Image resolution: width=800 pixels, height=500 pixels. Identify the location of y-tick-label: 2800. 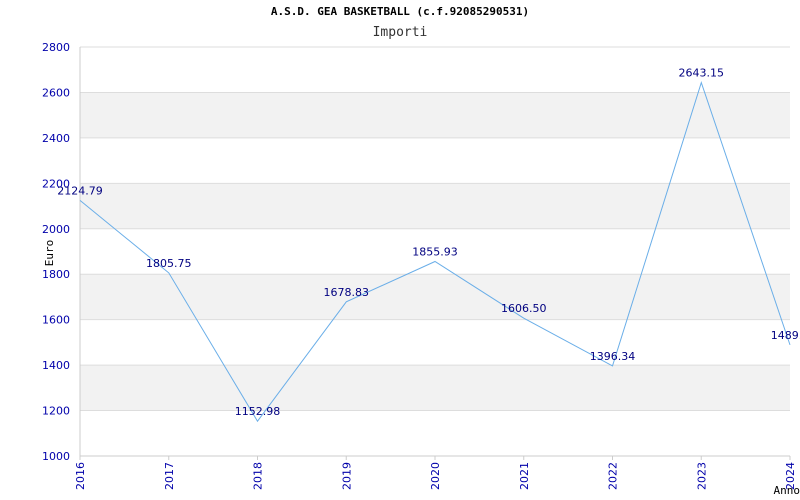
(56, 47).